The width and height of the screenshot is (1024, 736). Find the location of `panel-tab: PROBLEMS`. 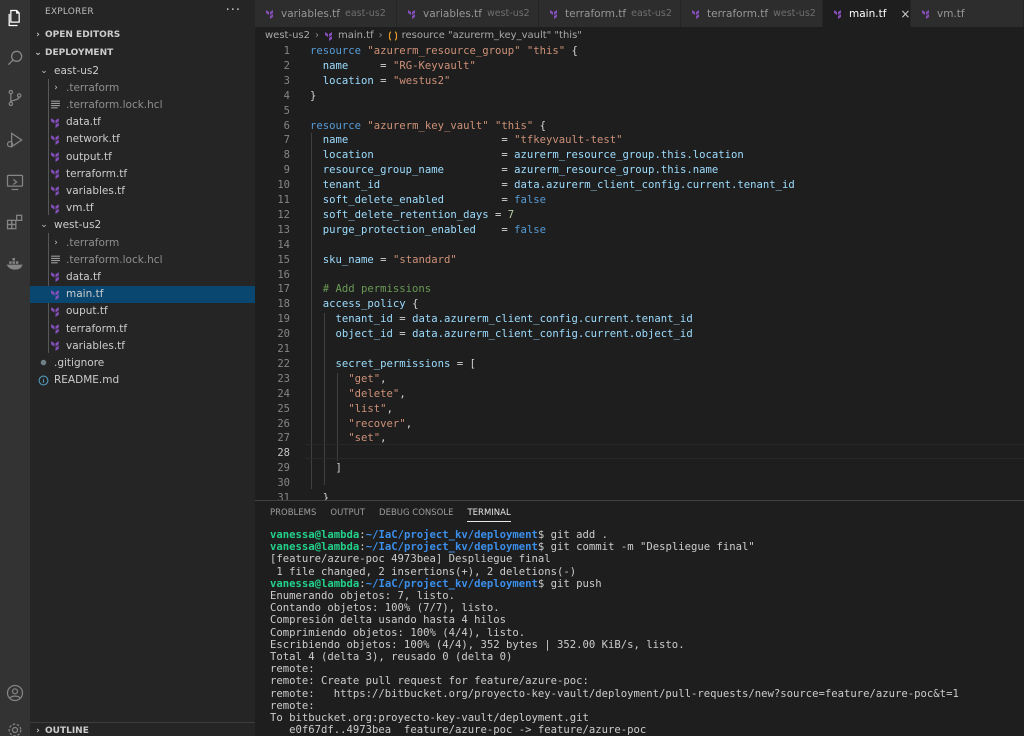

panel-tab: PROBLEMS is located at coordinates (293, 515).